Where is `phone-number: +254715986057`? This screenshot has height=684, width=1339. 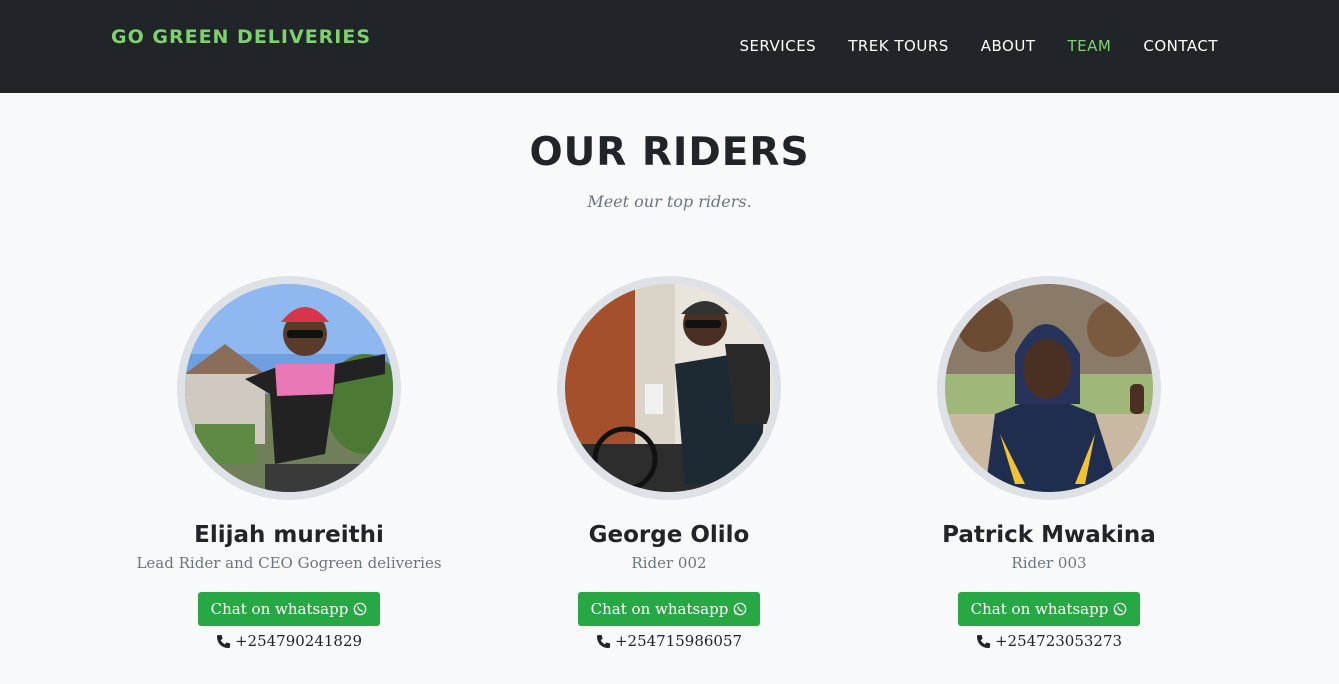 phone-number: +254715986057 is located at coordinates (678, 641).